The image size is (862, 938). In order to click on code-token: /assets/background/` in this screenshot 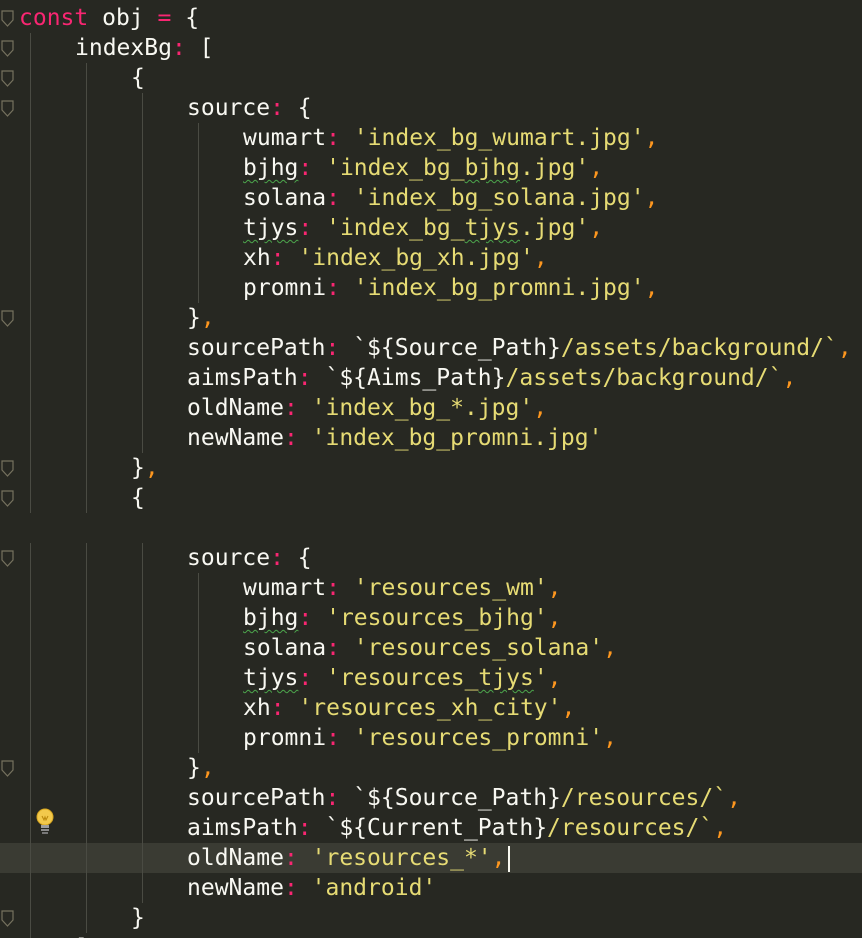, I will do `click(699, 348)`.